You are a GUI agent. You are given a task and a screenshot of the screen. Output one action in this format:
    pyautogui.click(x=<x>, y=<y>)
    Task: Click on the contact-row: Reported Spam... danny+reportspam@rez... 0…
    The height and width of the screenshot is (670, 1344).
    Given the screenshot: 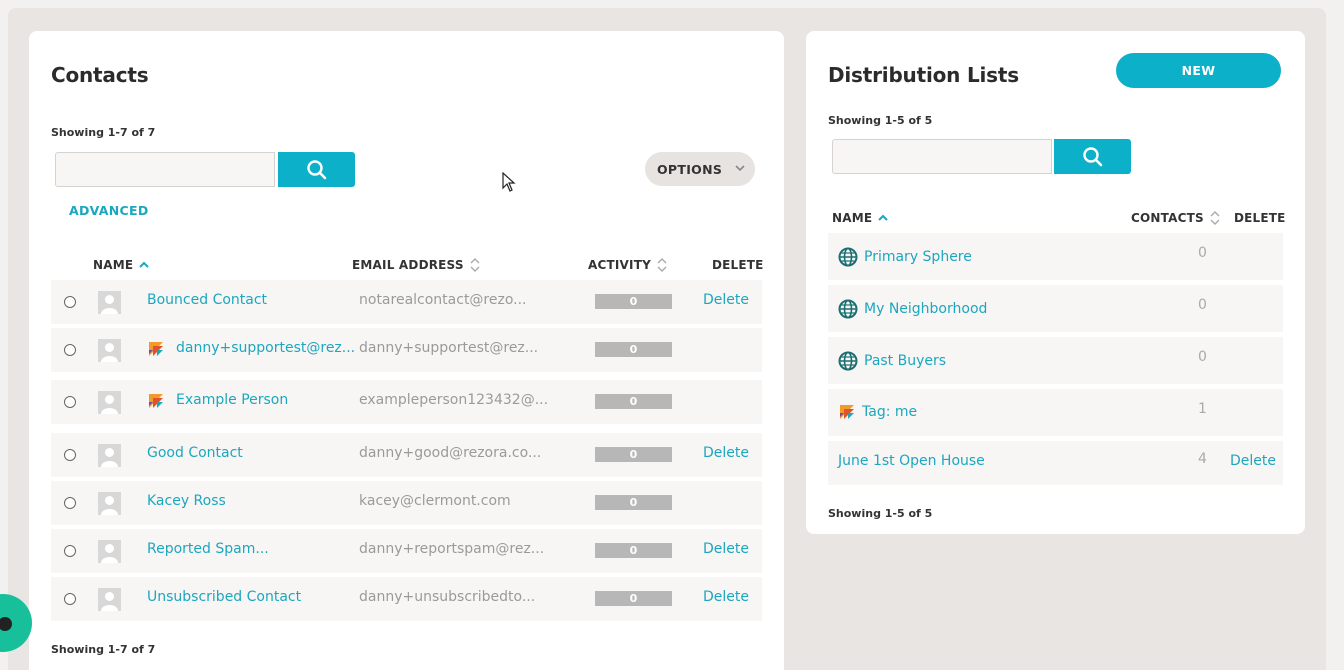 What is the action you would take?
    pyautogui.click(x=406, y=551)
    